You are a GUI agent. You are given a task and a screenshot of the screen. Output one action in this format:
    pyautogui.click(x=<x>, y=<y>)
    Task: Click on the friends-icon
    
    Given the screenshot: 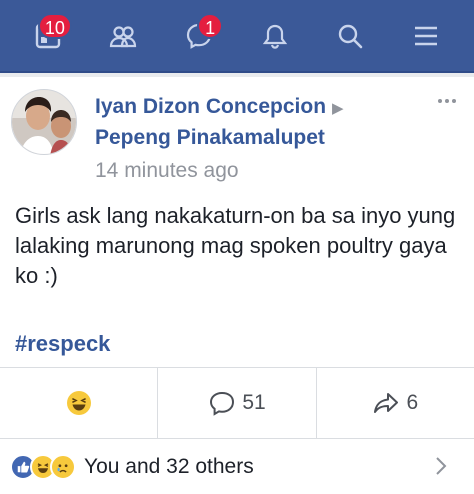 What is the action you would take?
    pyautogui.click(x=123, y=36)
    